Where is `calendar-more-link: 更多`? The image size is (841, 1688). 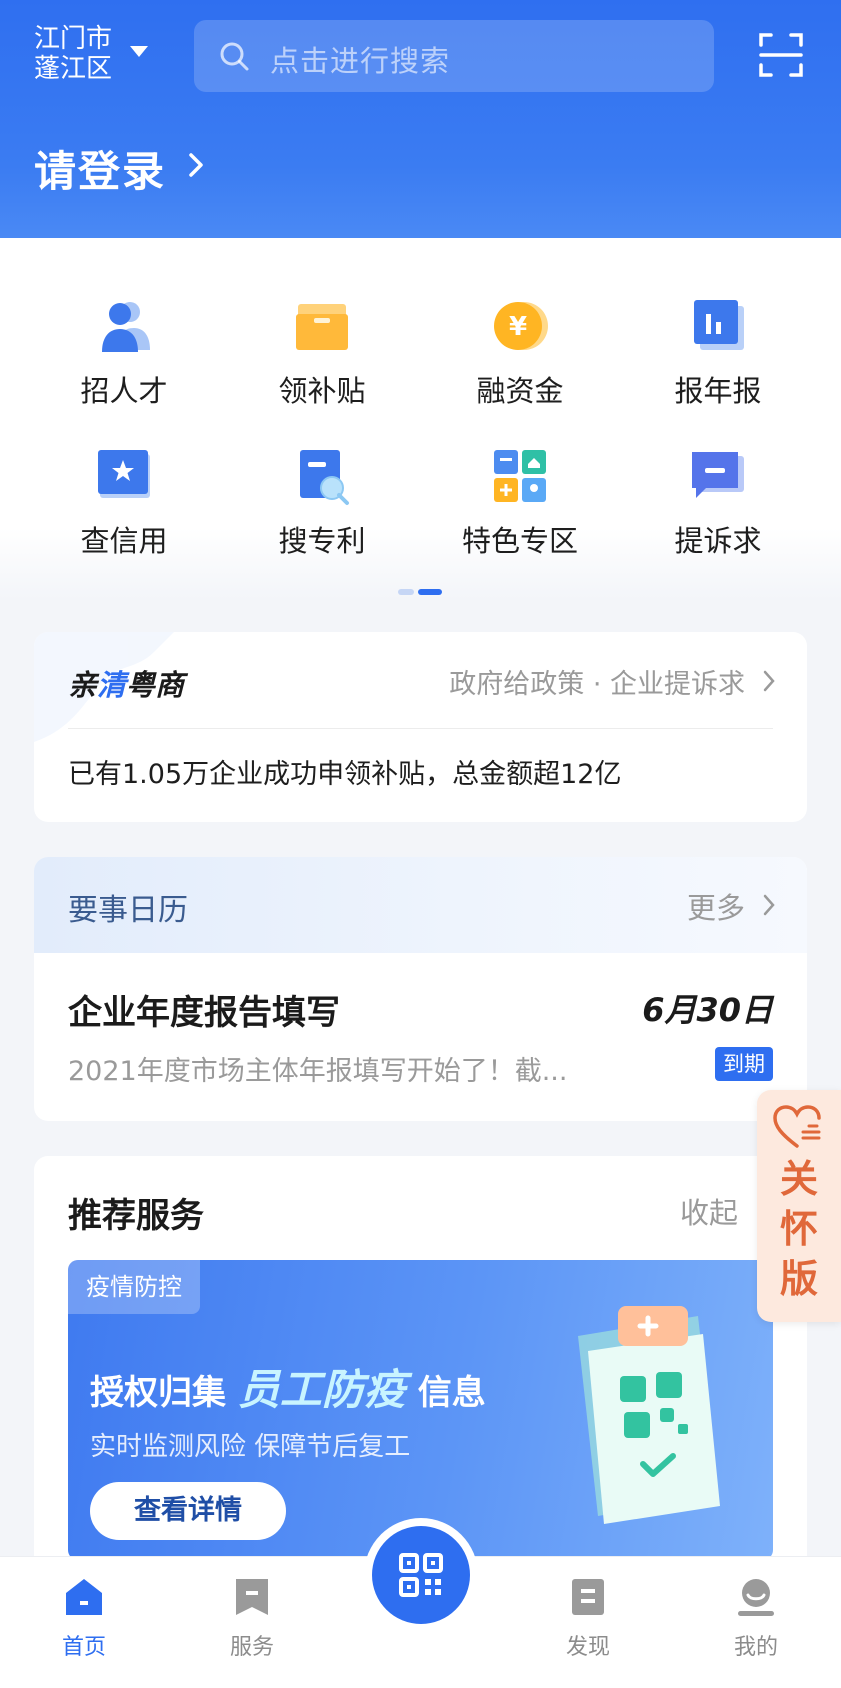
calendar-more-link: 更多 is located at coordinates (716, 906).